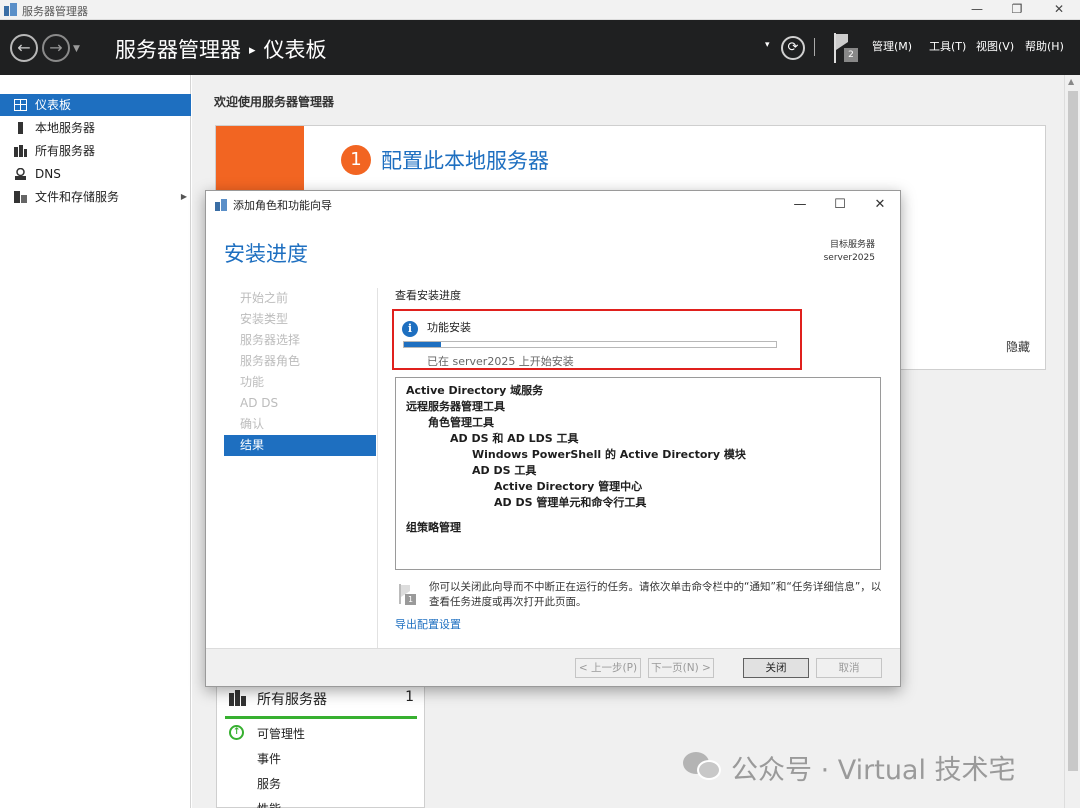 The image size is (1080, 808). What do you see at coordinates (423, 344) in the screenshot?
I see `progress-bar-fill` at bounding box center [423, 344].